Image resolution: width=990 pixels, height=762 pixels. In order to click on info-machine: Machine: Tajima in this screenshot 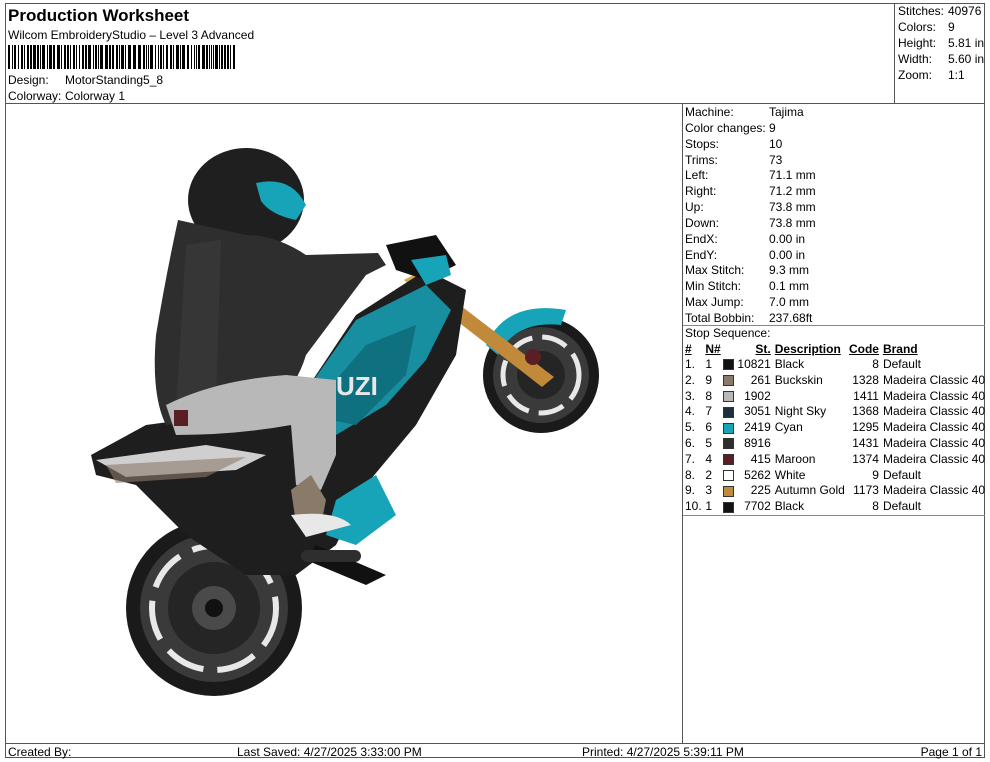, I will do `click(744, 112)`.